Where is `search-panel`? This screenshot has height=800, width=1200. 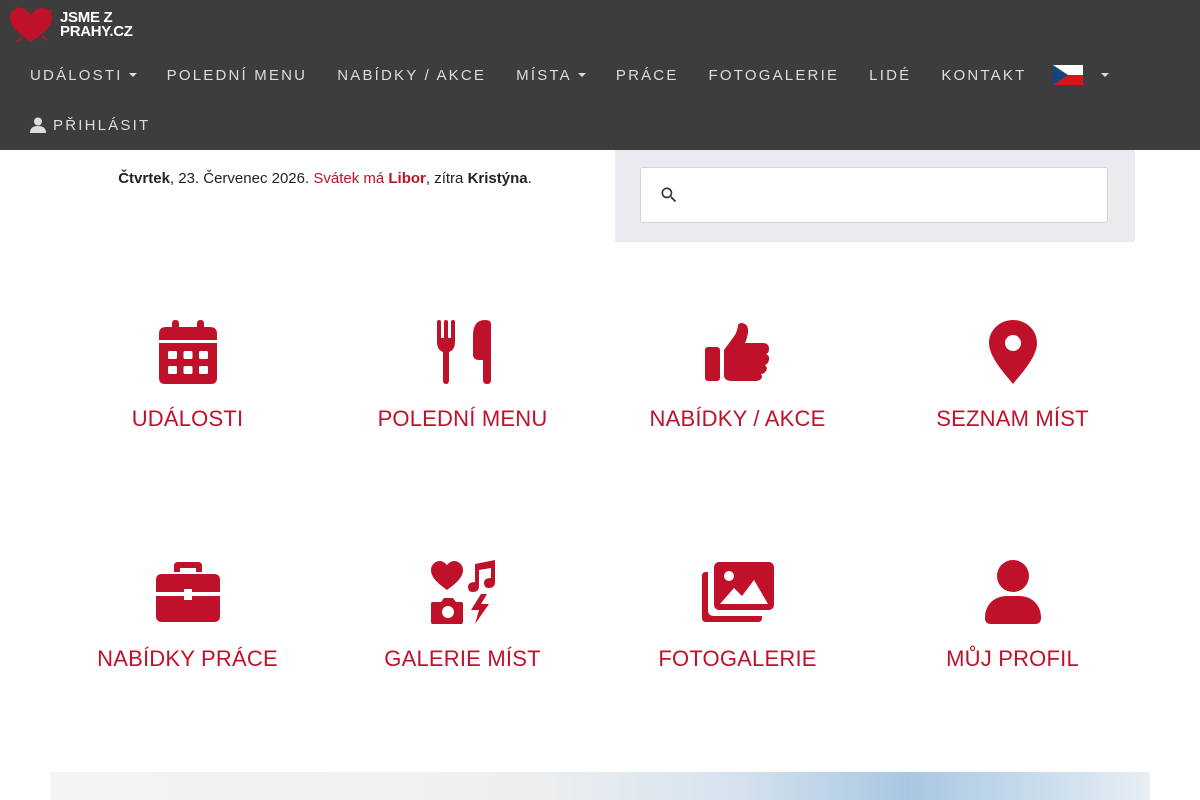 search-panel is located at coordinates (875, 196).